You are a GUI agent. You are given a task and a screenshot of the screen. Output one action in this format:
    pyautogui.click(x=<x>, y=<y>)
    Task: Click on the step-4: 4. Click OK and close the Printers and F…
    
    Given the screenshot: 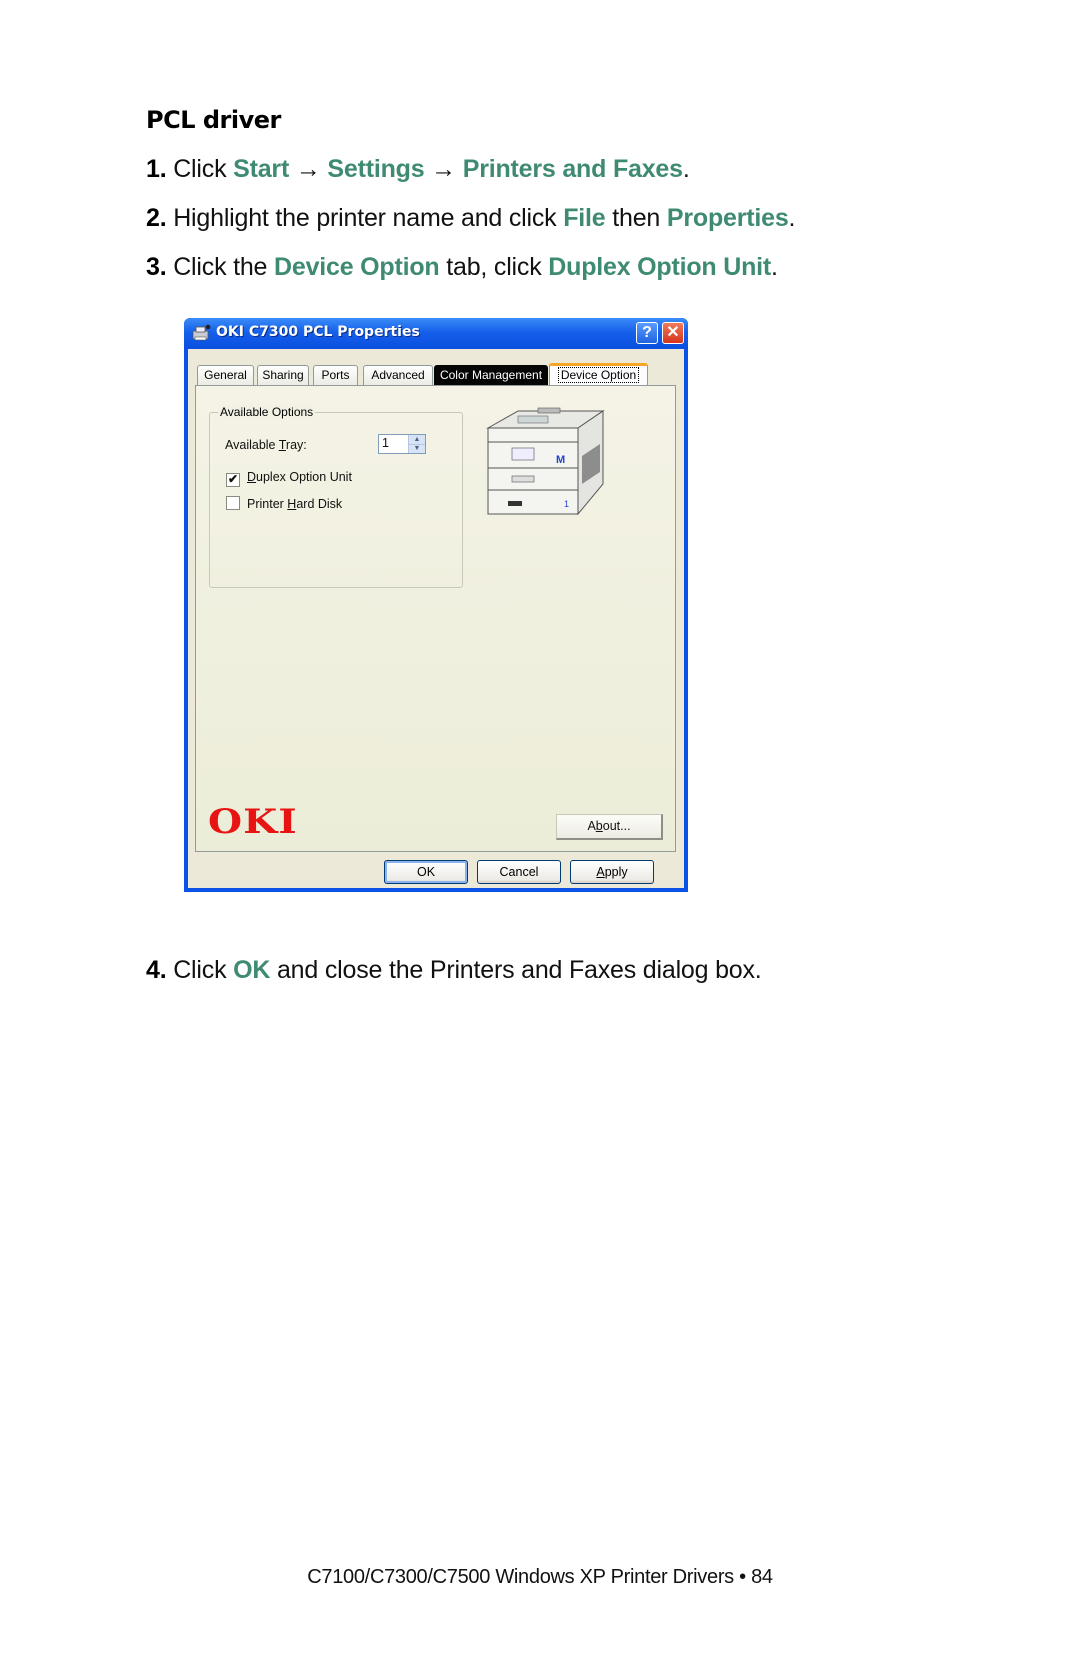 What is the action you would take?
    pyautogui.click(x=454, y=970)
    